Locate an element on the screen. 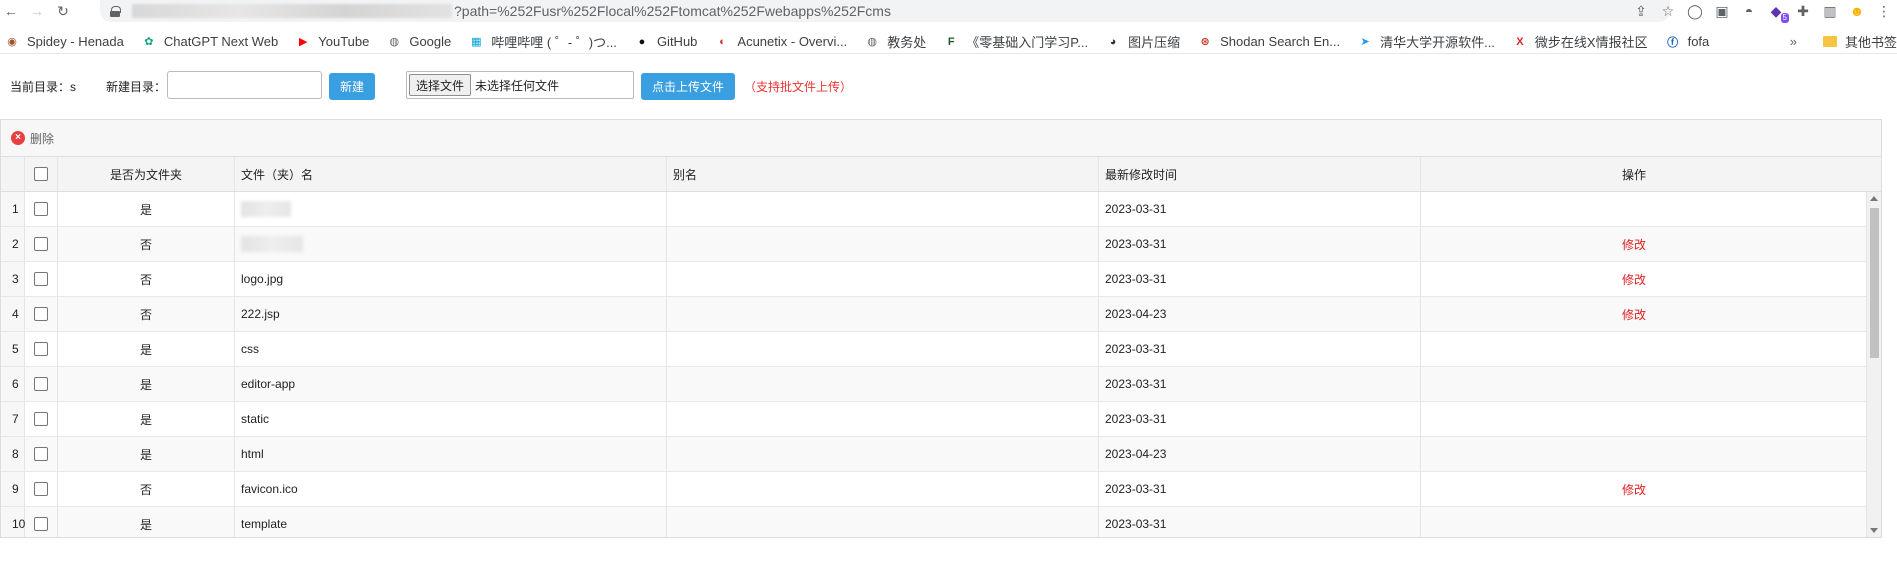 This screenshot has height=562, width=1897. reload-icon: ↻ is located at coordinates (63, 11).